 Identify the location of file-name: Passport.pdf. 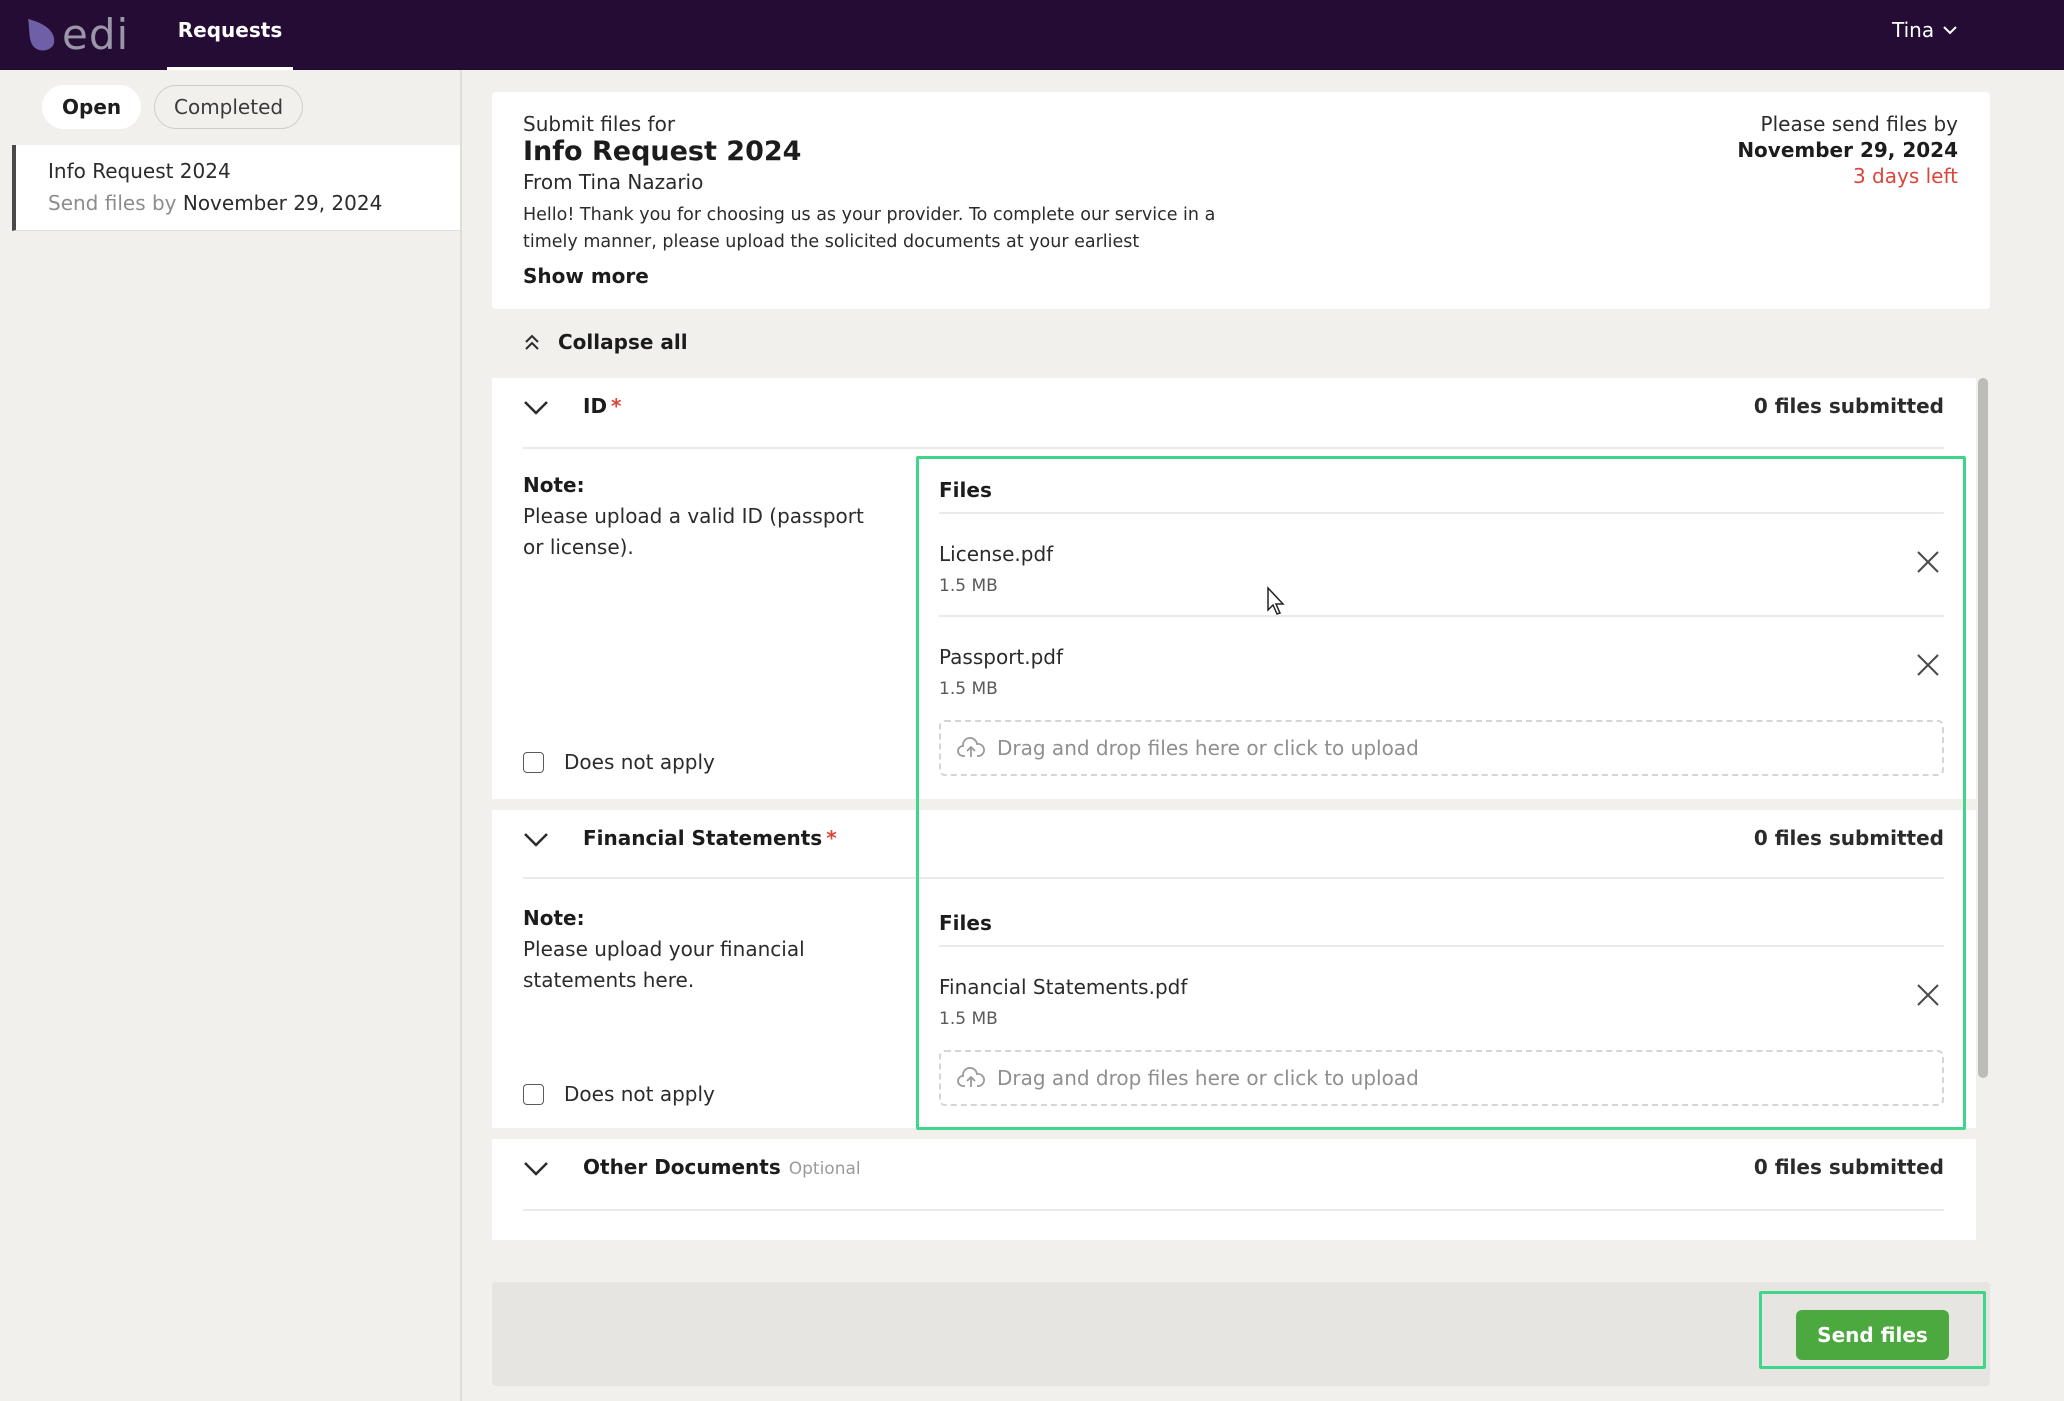
(1001, 657).